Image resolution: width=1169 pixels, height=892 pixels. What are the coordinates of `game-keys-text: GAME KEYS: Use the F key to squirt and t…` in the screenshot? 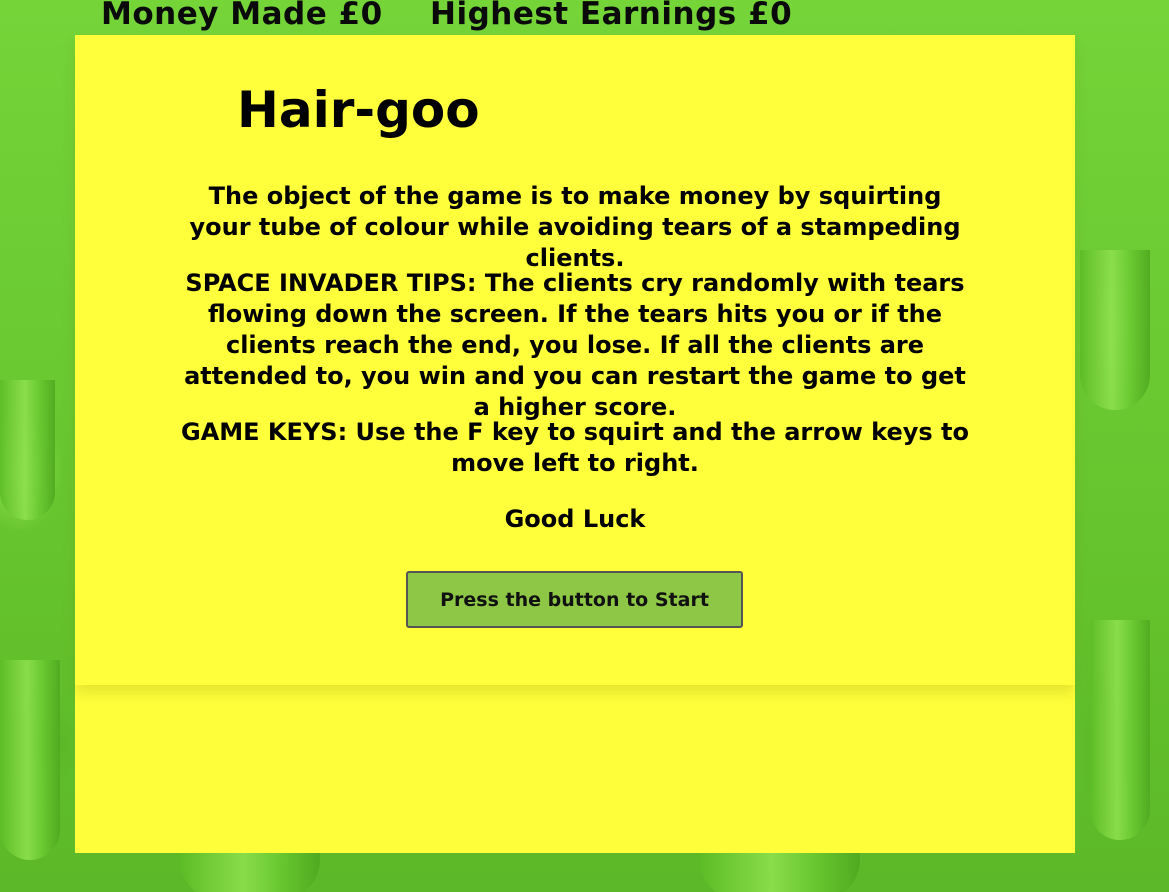 It's located at (575, 447).